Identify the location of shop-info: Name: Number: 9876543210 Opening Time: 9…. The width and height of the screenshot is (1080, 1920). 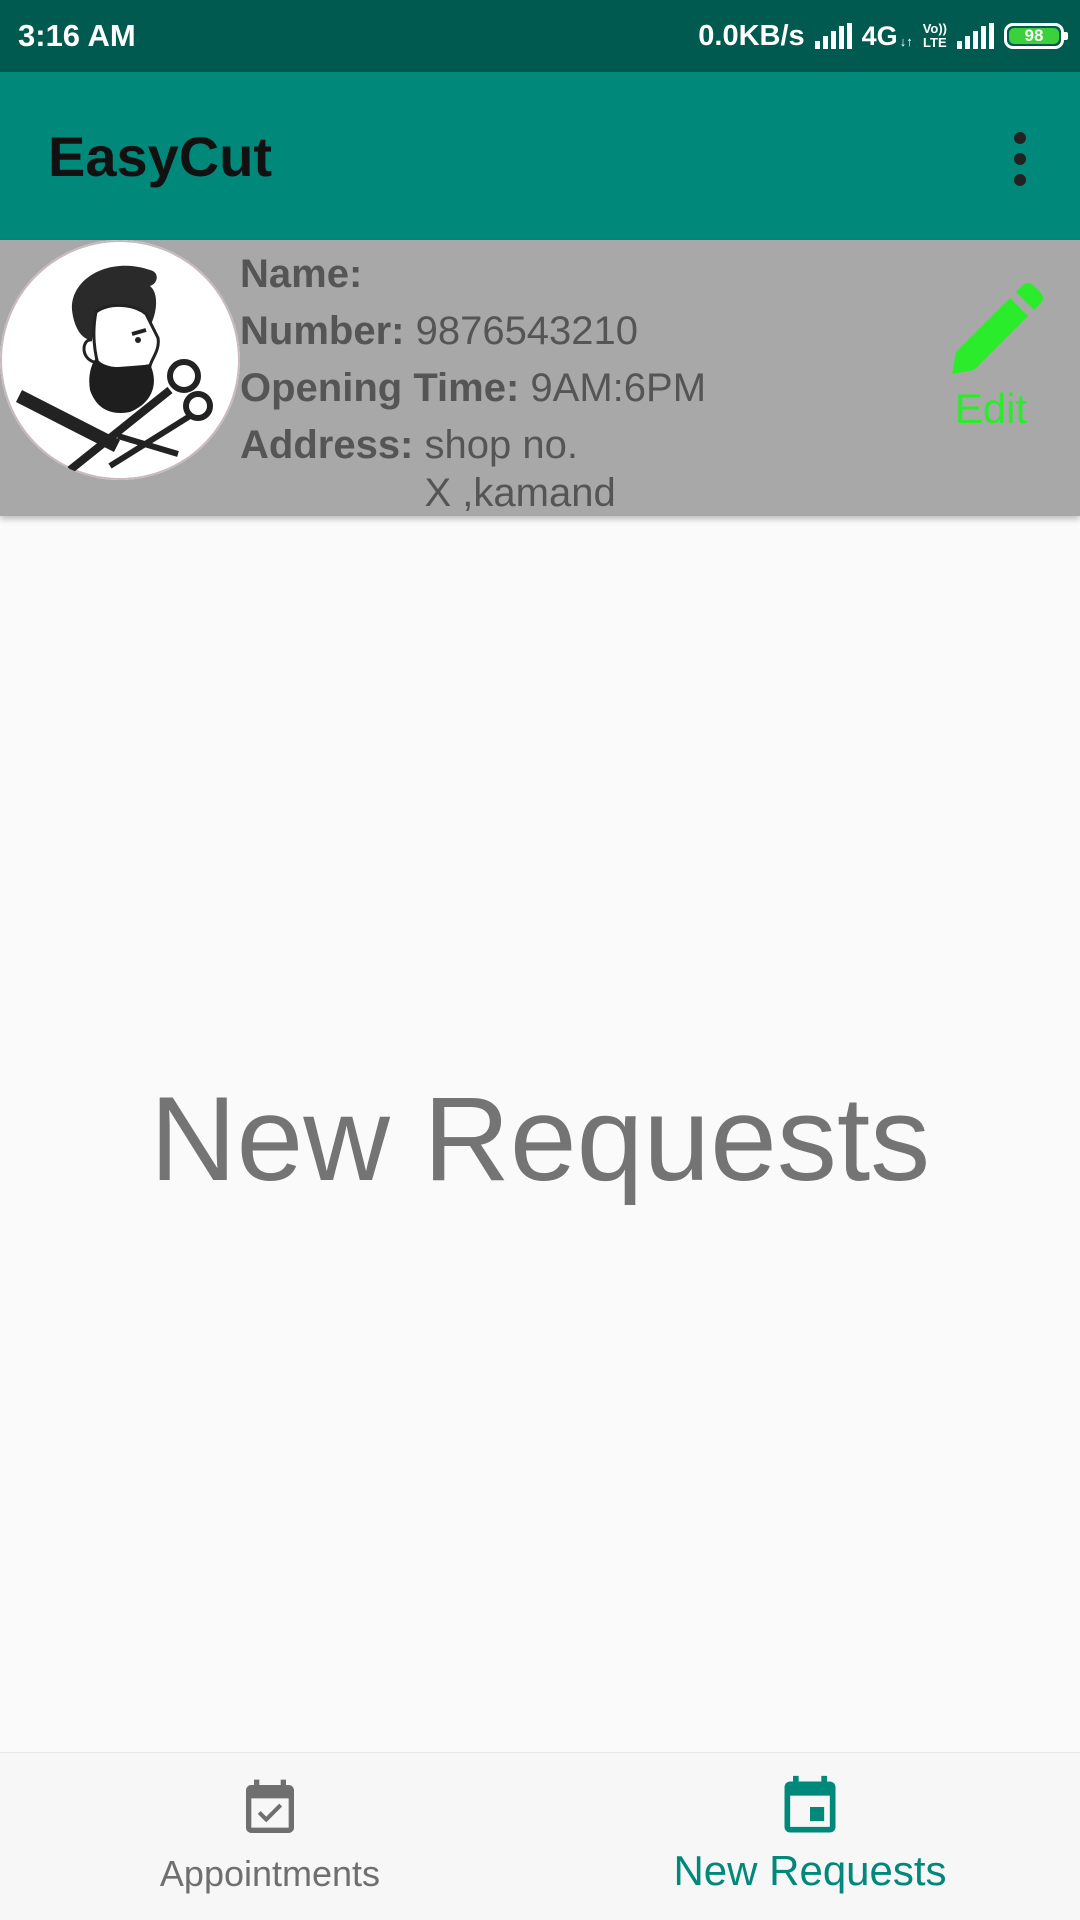
(473, 381).